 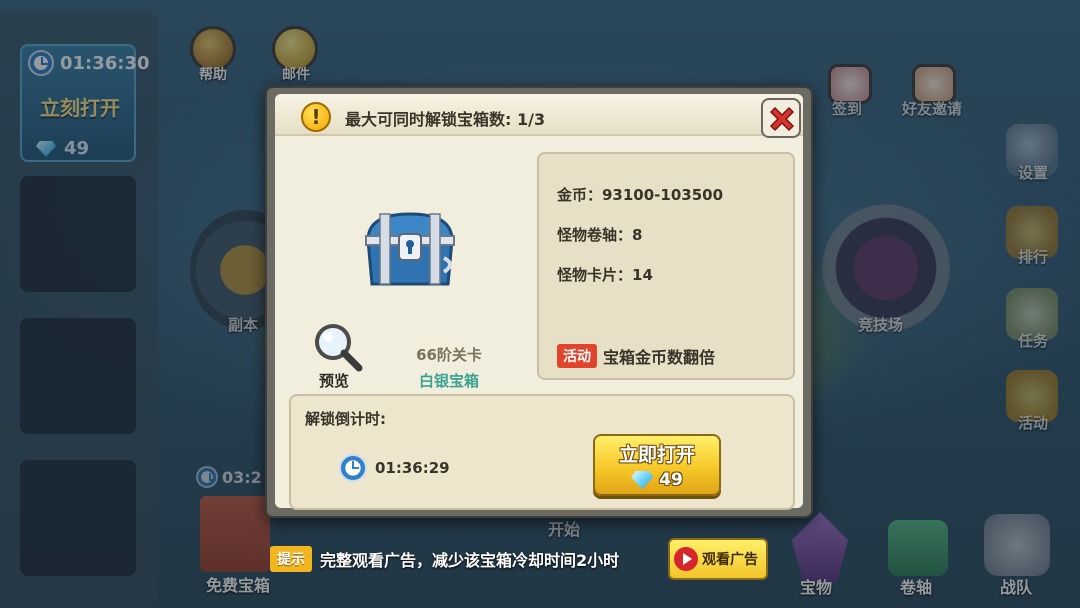 What do you see at coordinates (605, 275) in the screenshot?
I see `reward-monster-card: 怪物卡片：14` at bounding box center [605, 275].